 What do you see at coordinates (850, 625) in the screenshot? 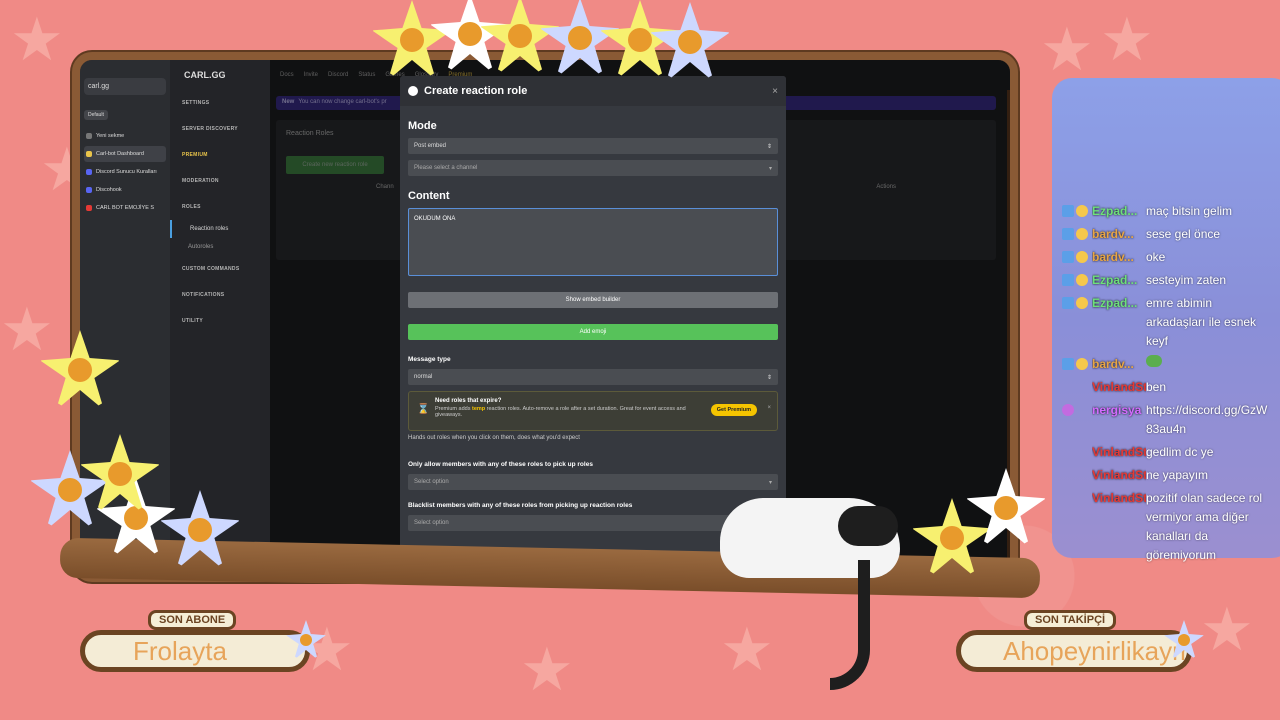
I see `cat-tail-decoration` at bounding box center [850, 625].